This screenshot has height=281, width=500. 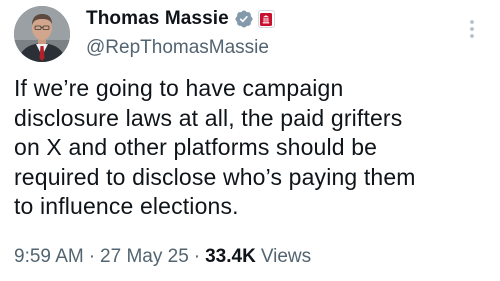 I want to click on tweet-date: 27 May 25, so click(x=144, y=257).